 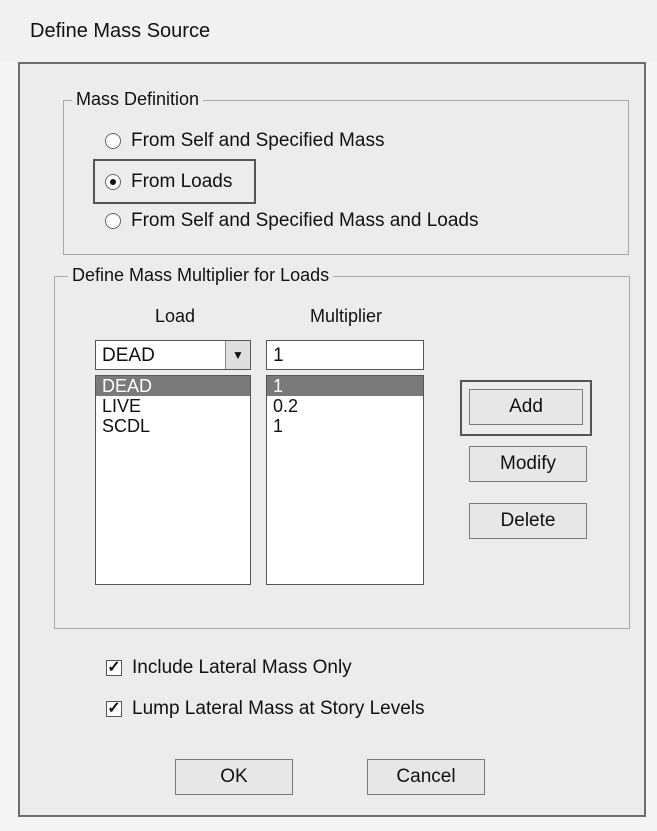 I want to click on mass-multiplier-legend: Define Mass Multiplier for Loads, so click(x=201, y=275).